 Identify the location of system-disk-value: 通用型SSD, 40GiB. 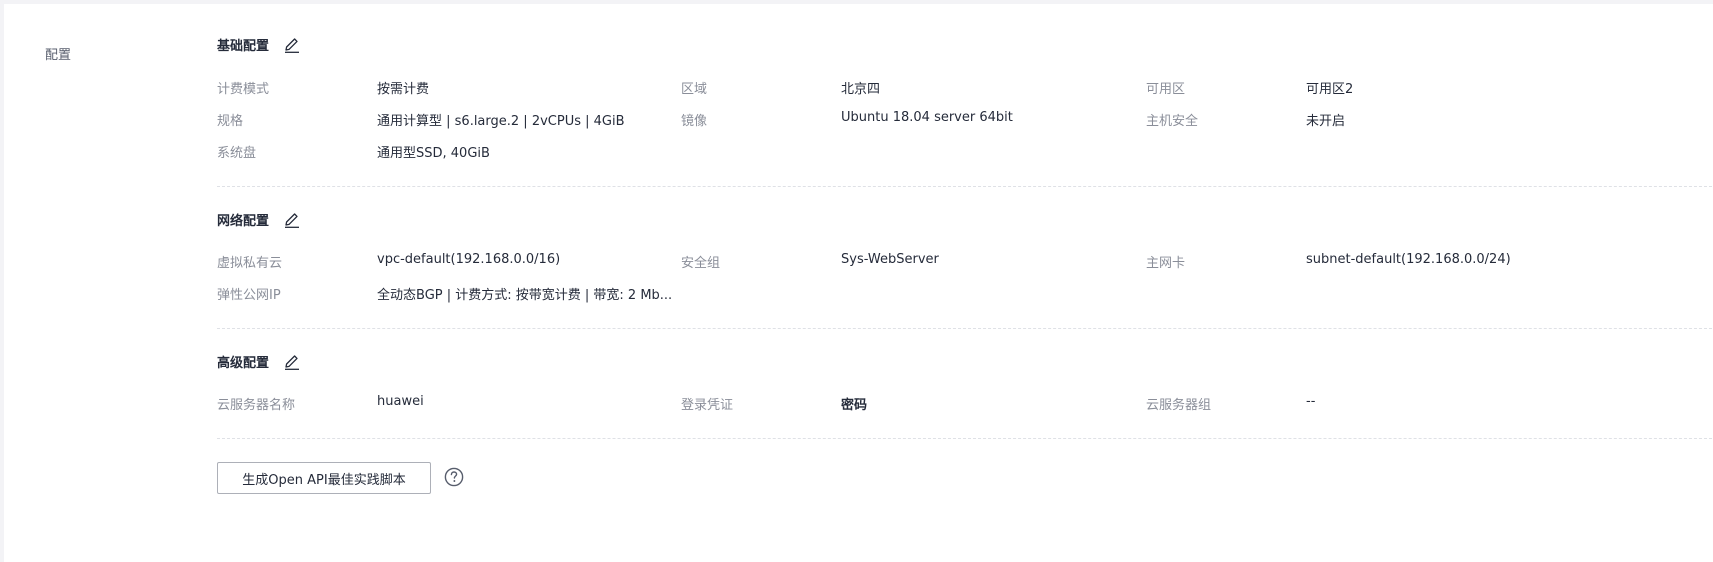
(433, 153).